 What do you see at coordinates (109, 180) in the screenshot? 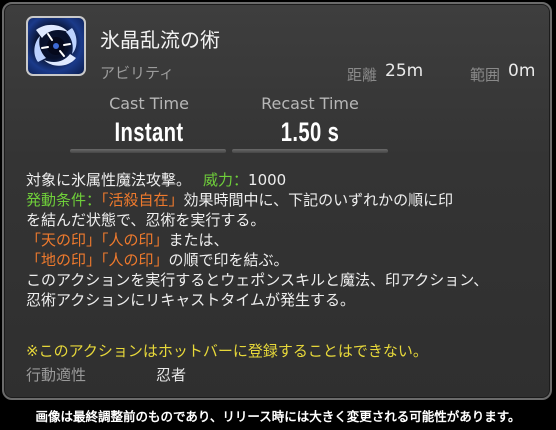
I see `damage-text: 対象に氷属性魔法攻撃。` at bounding box center [109, 180].